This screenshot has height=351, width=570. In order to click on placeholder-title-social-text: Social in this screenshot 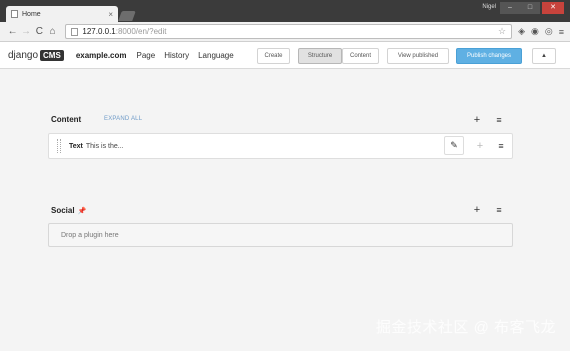, I will do `click(63, 210)`.